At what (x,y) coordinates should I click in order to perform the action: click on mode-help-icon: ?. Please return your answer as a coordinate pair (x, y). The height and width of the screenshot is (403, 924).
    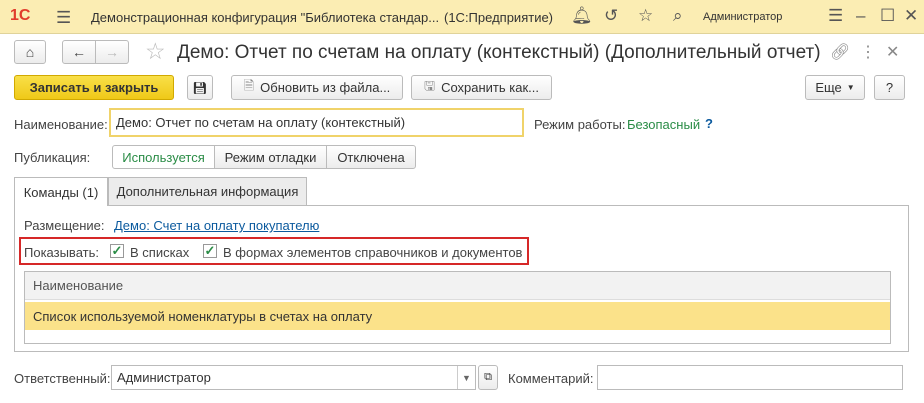
    Looking at the image, I should click on (709, 123).